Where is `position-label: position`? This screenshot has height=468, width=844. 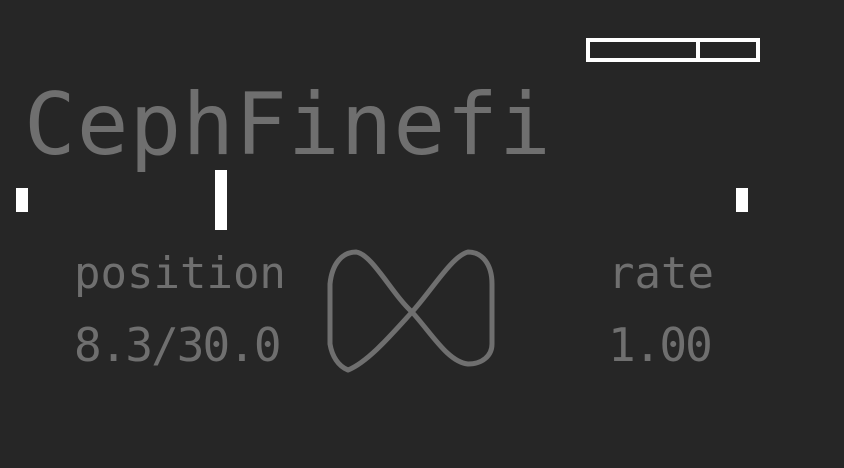
position-label: position is located at coordinates (180, 273).